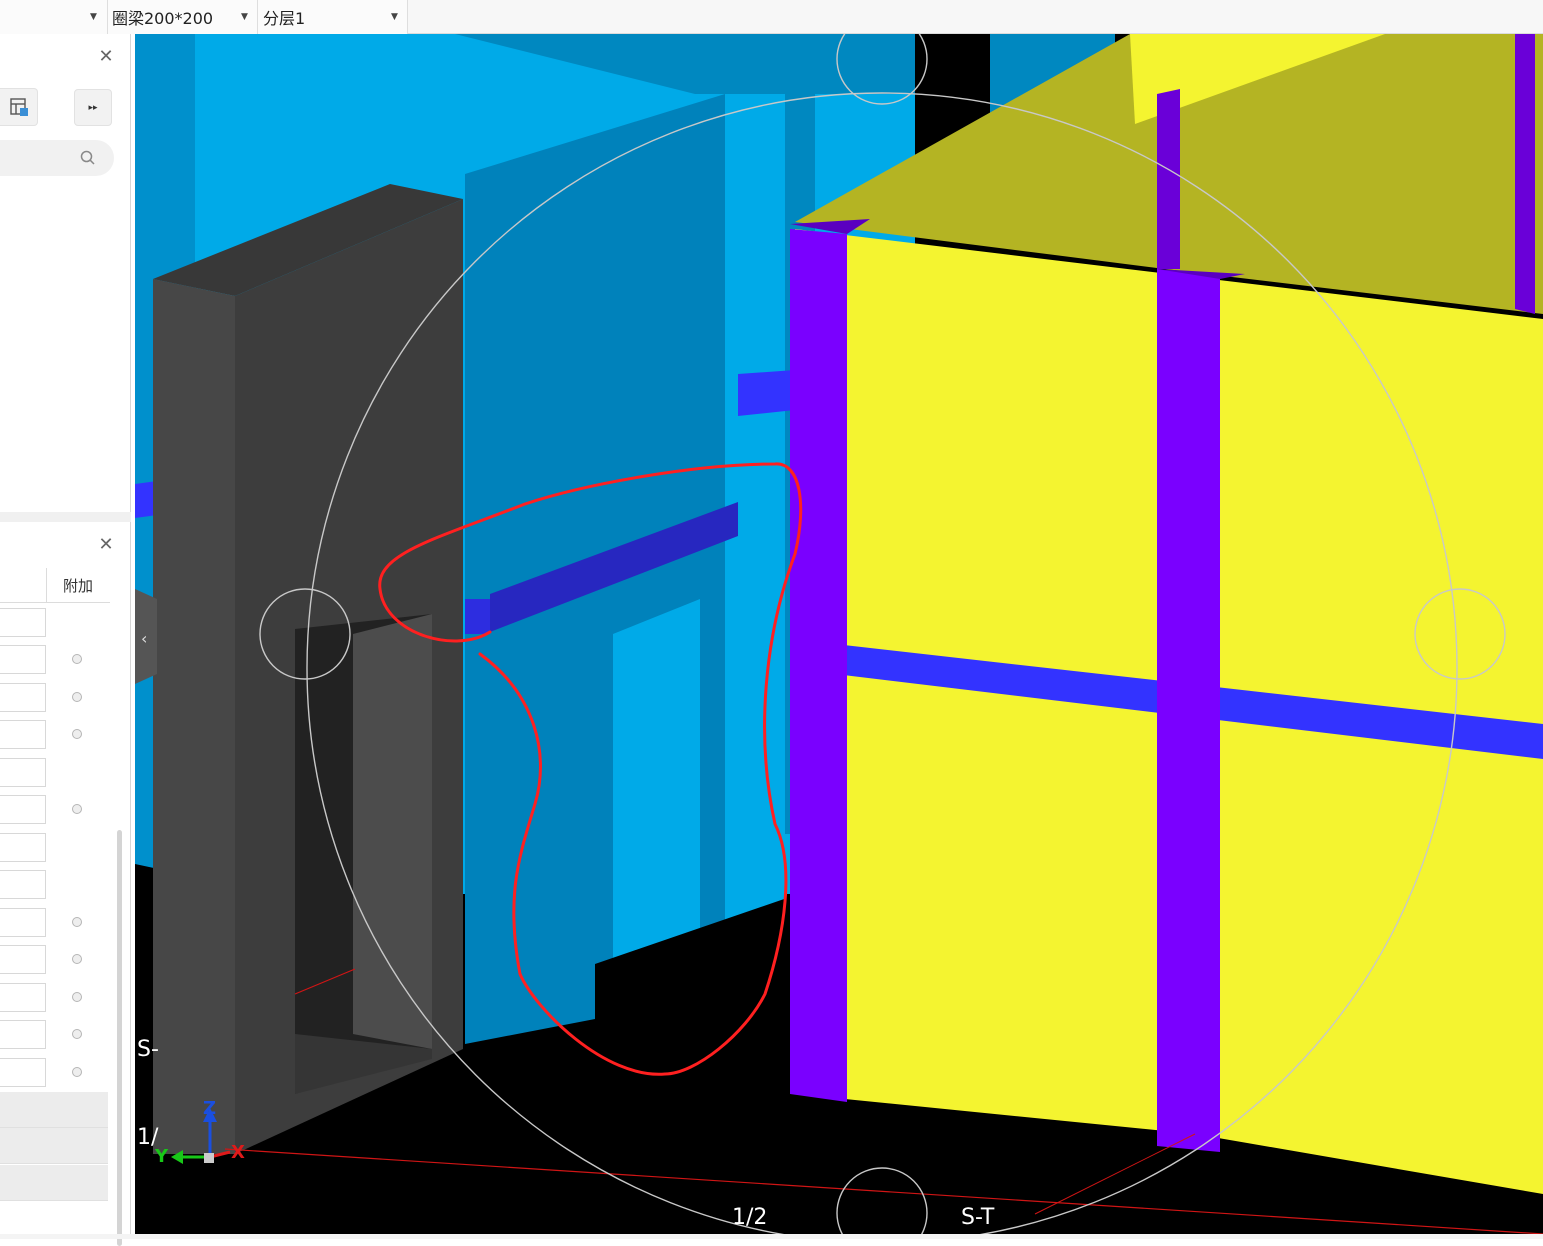  I want to click on grid-label-bottom-mid: 1/2, so click(749, 1217).